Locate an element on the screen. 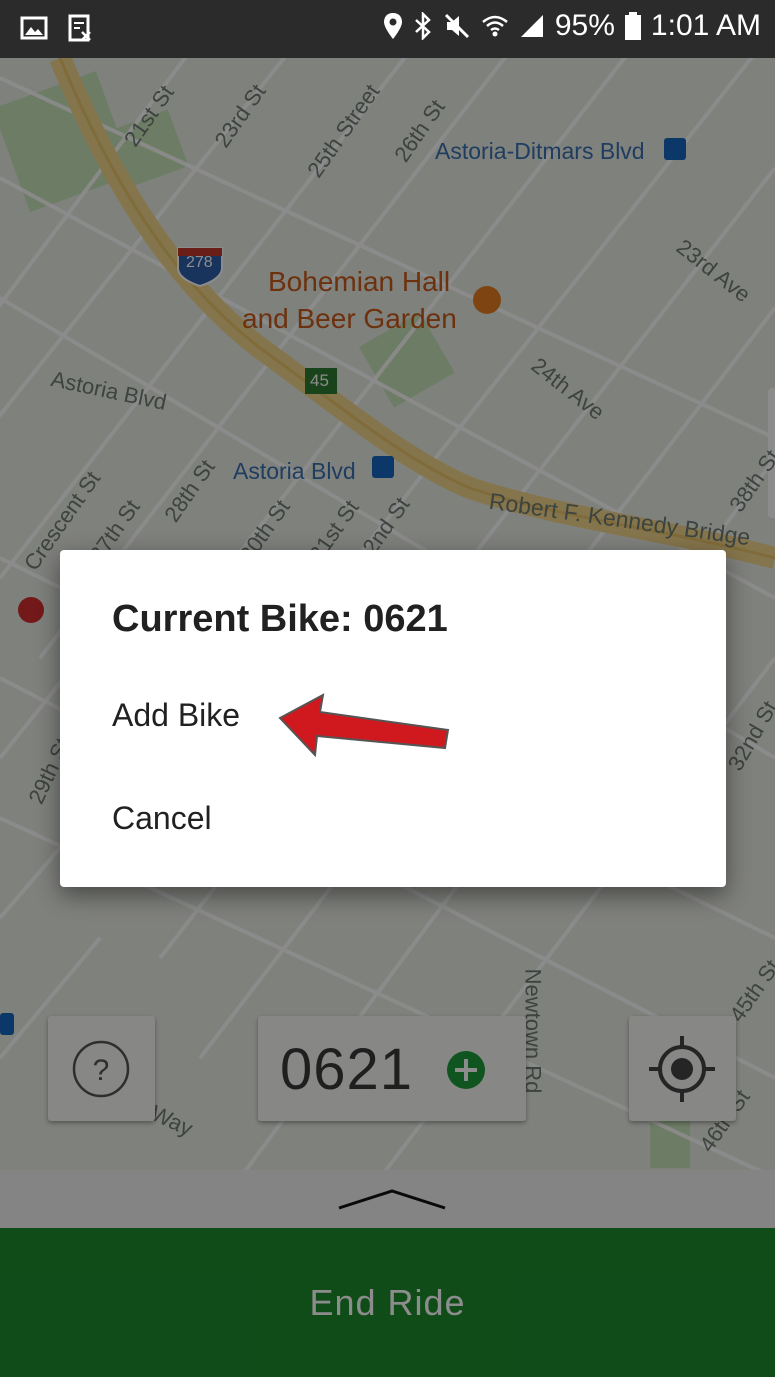  battery-icon is located at coordinates (632, 26).